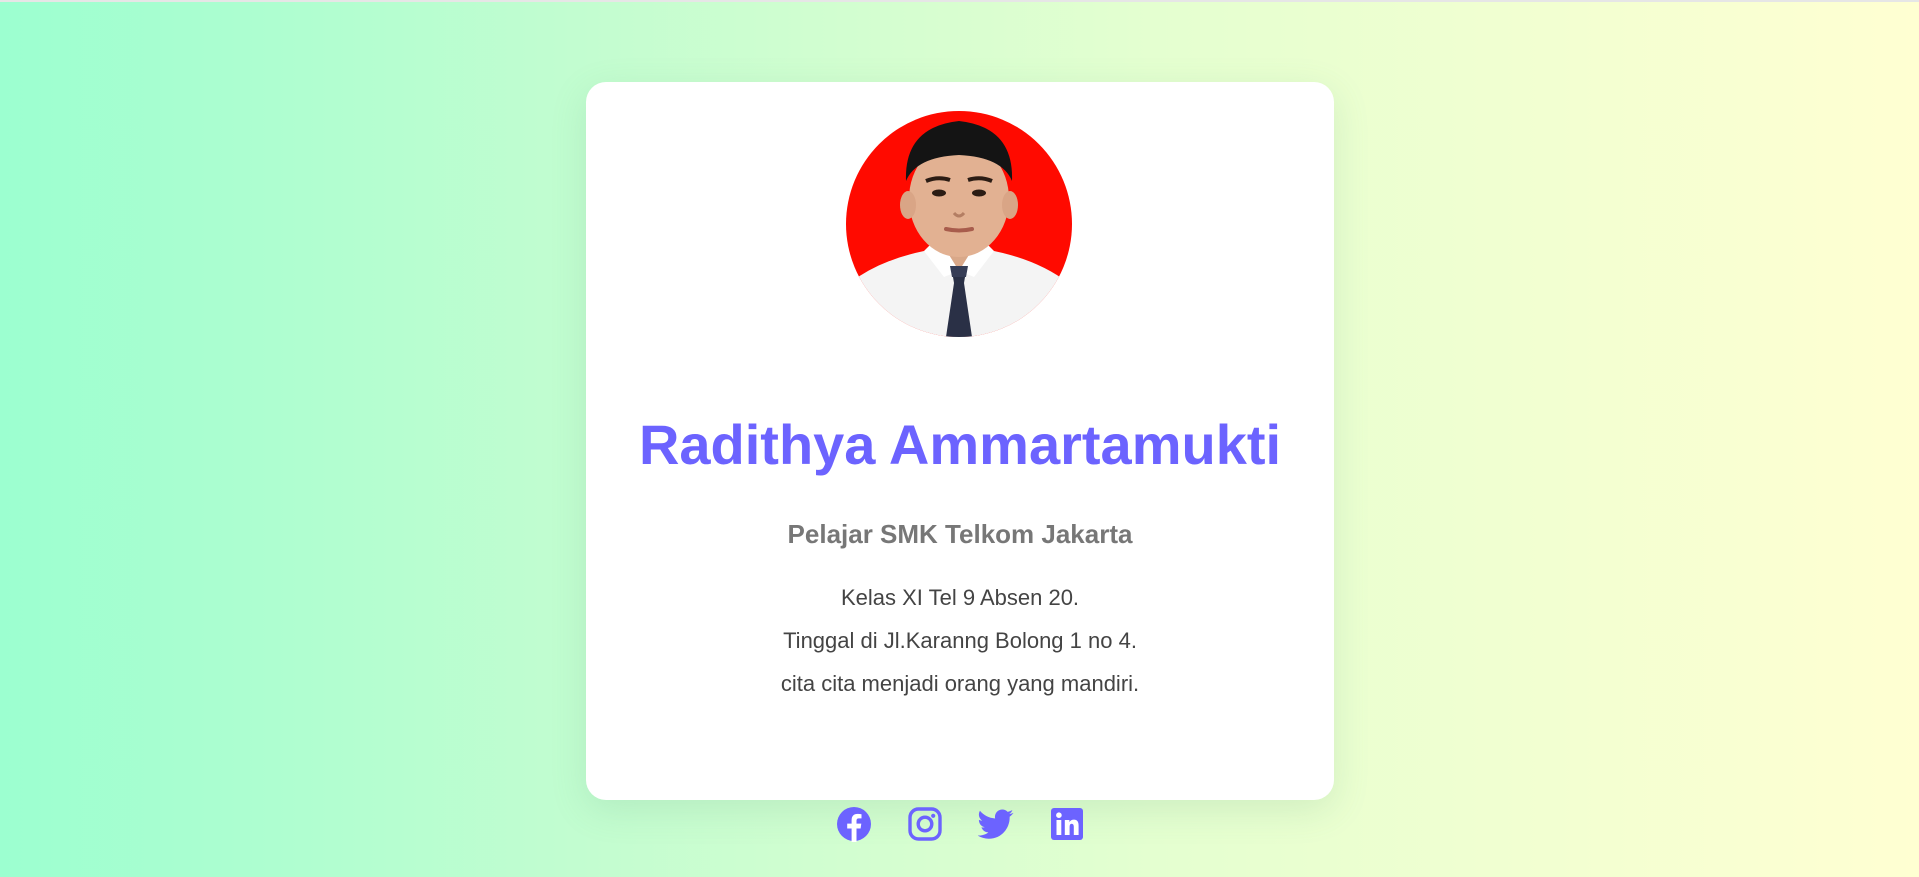 The width and height of the screenshot is (1919, 877). What do you see at coordinates (960, 597) in the screenshot?
I see `profile-description-line: Kelas XI Tel 9 Absen 20.` at bounding box center [960, 597].